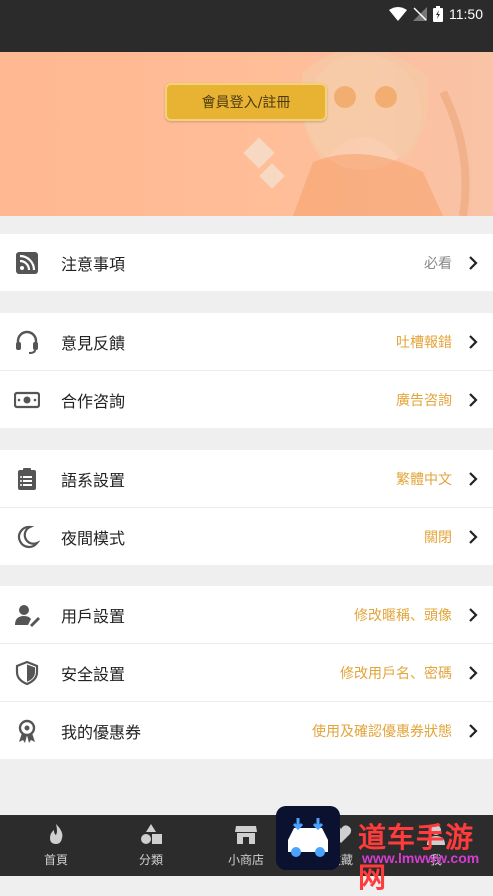 The height and width of the screenshot is (896, 493). I want to click on battery-charging-icon, so click(438, 14).